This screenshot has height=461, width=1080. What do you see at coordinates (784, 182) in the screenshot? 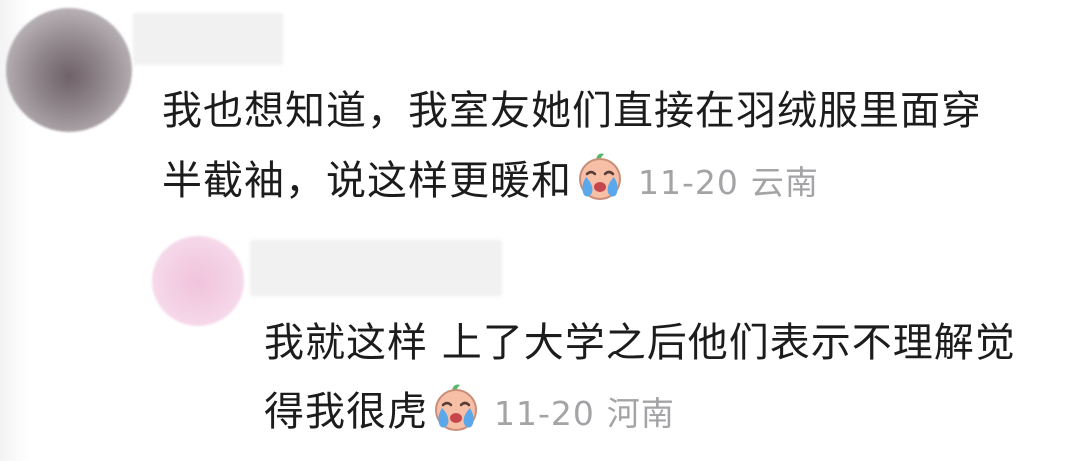
I see `comment-location: 云南` at bounding box center [784, 182].